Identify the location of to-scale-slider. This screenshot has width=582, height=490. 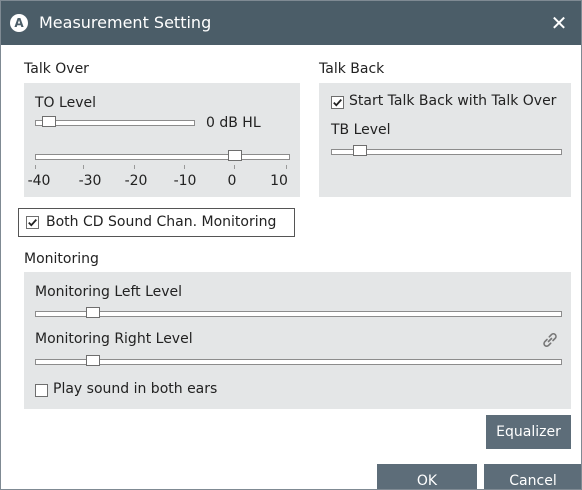
(162, 157).